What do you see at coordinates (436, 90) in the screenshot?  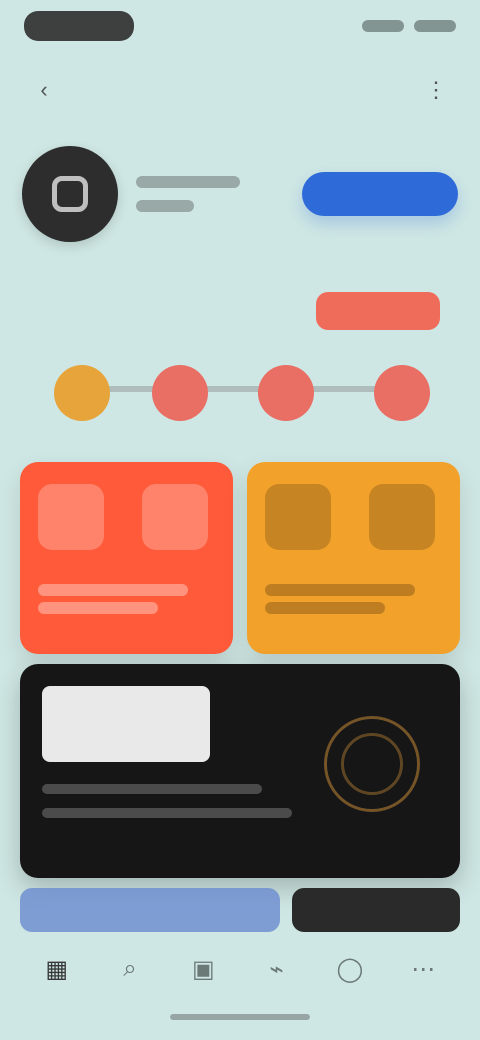 I see `menu-icon: ⋮` at bounding box center [436, 90].